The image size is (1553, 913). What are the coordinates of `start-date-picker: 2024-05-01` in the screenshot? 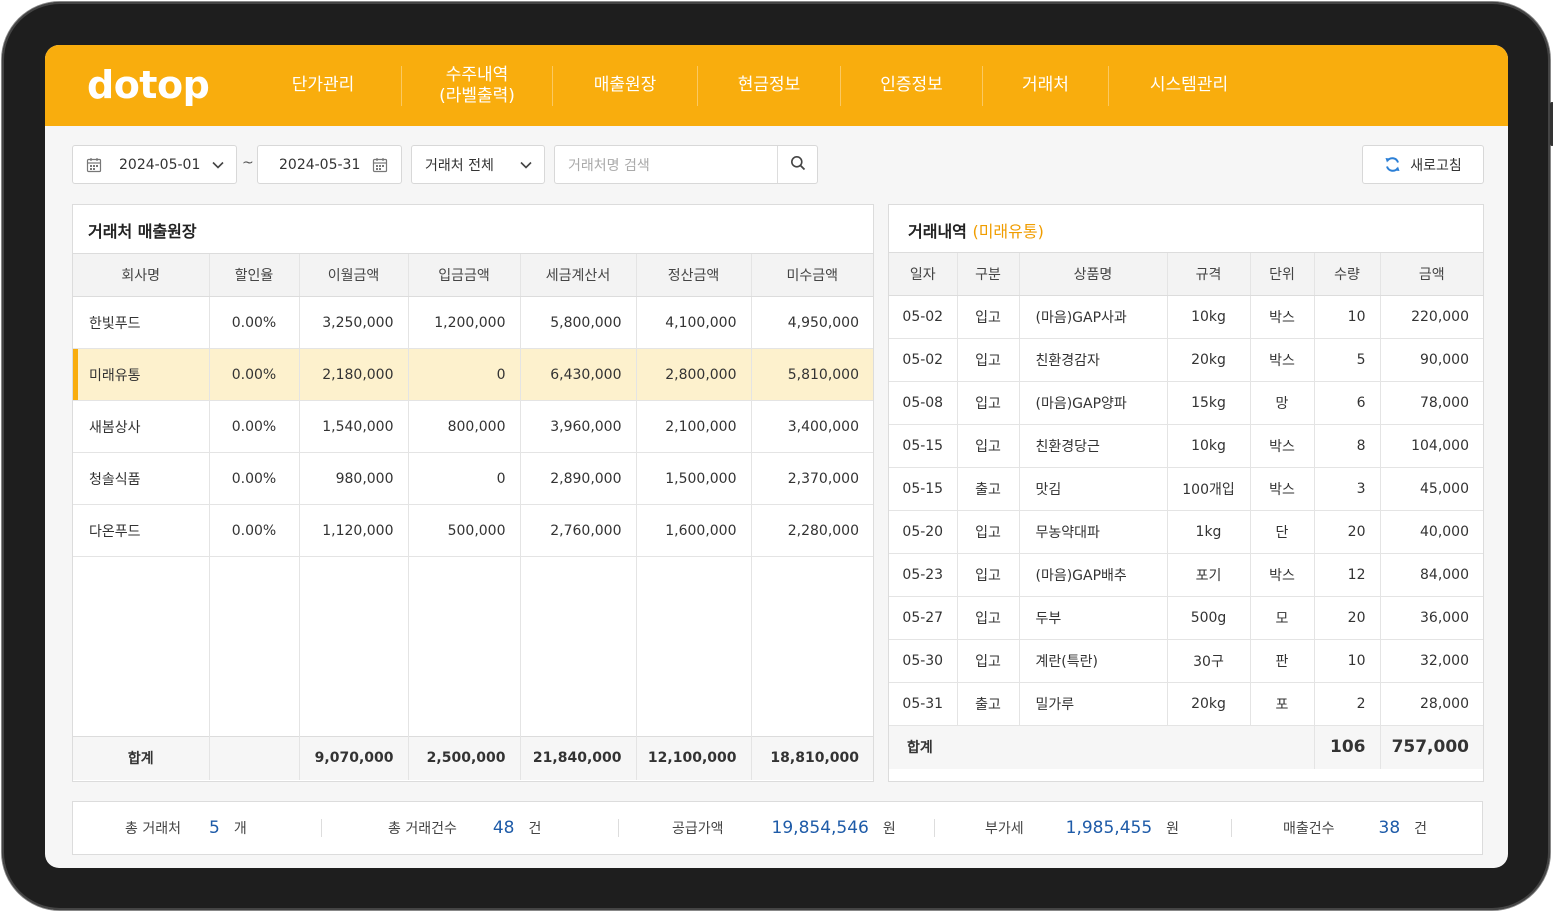 It's located at (154, 164).